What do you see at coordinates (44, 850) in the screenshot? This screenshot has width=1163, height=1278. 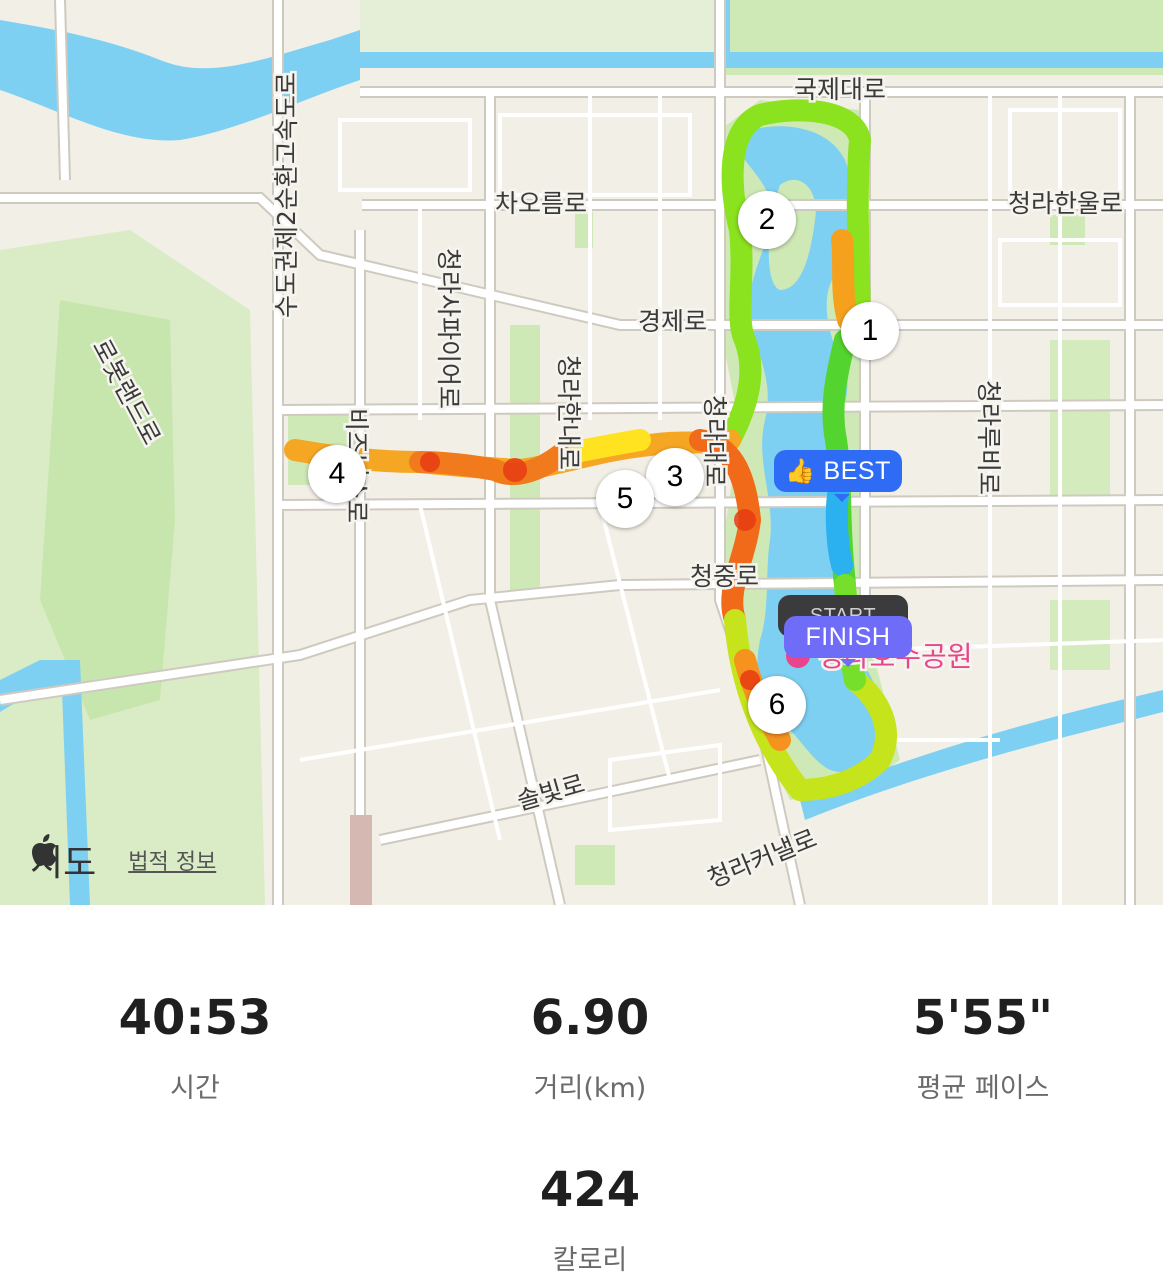 I see `apple-logo-icon` at bounding box center [44, 850].